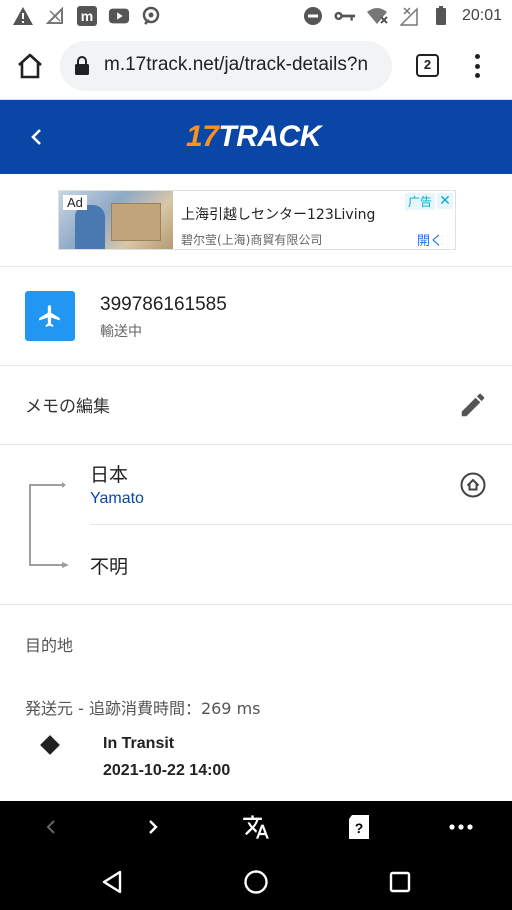  Describe the element at coordinates (48, 527) in the screenshot. I see `route-connector-icon` at that location.